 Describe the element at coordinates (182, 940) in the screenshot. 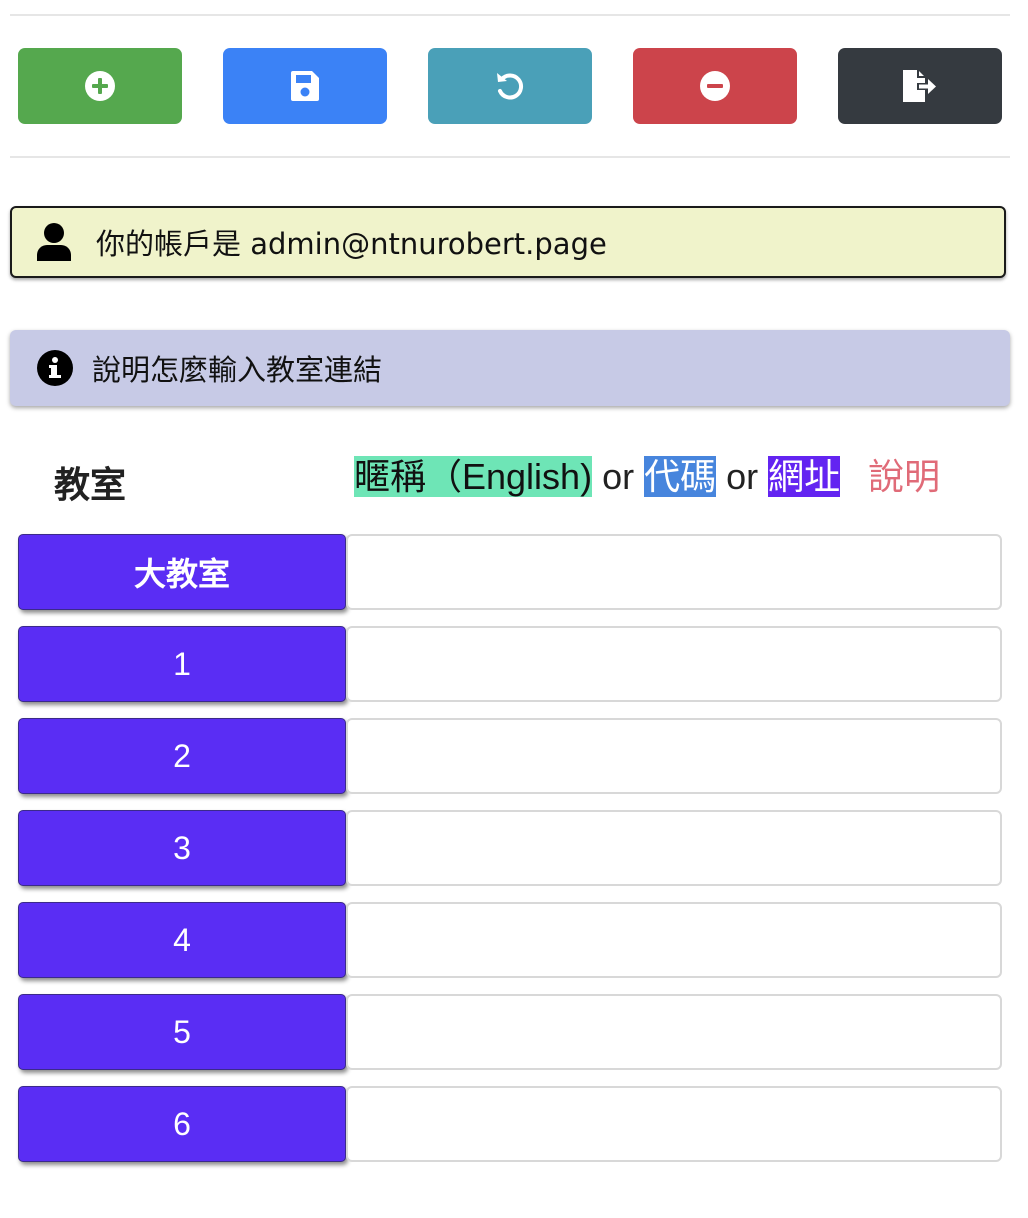

I see `room-button-4: 4` at that location.